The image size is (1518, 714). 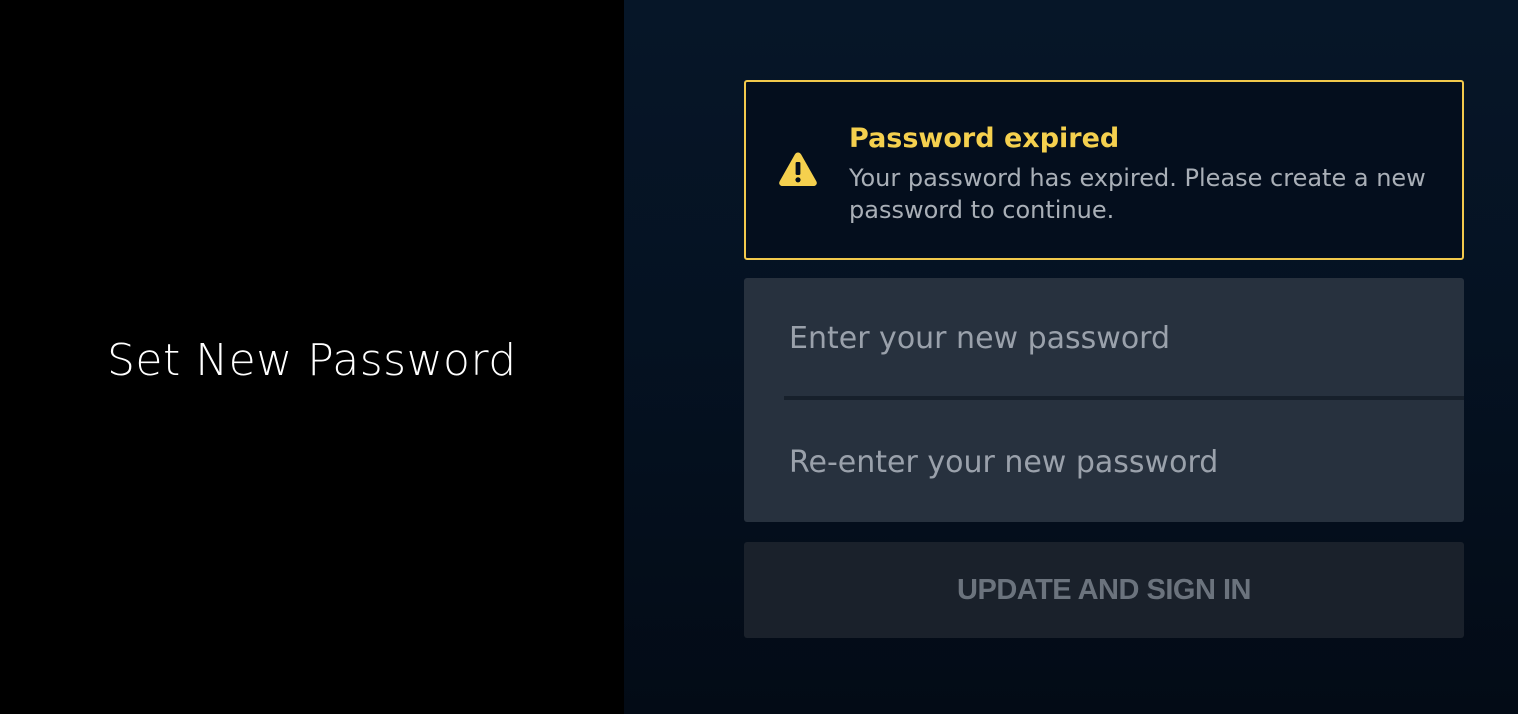 What do you see at coordinates (798, 169) in the screenshot?
I see `warning-triangle-icon` at bounding box center [798, 169].